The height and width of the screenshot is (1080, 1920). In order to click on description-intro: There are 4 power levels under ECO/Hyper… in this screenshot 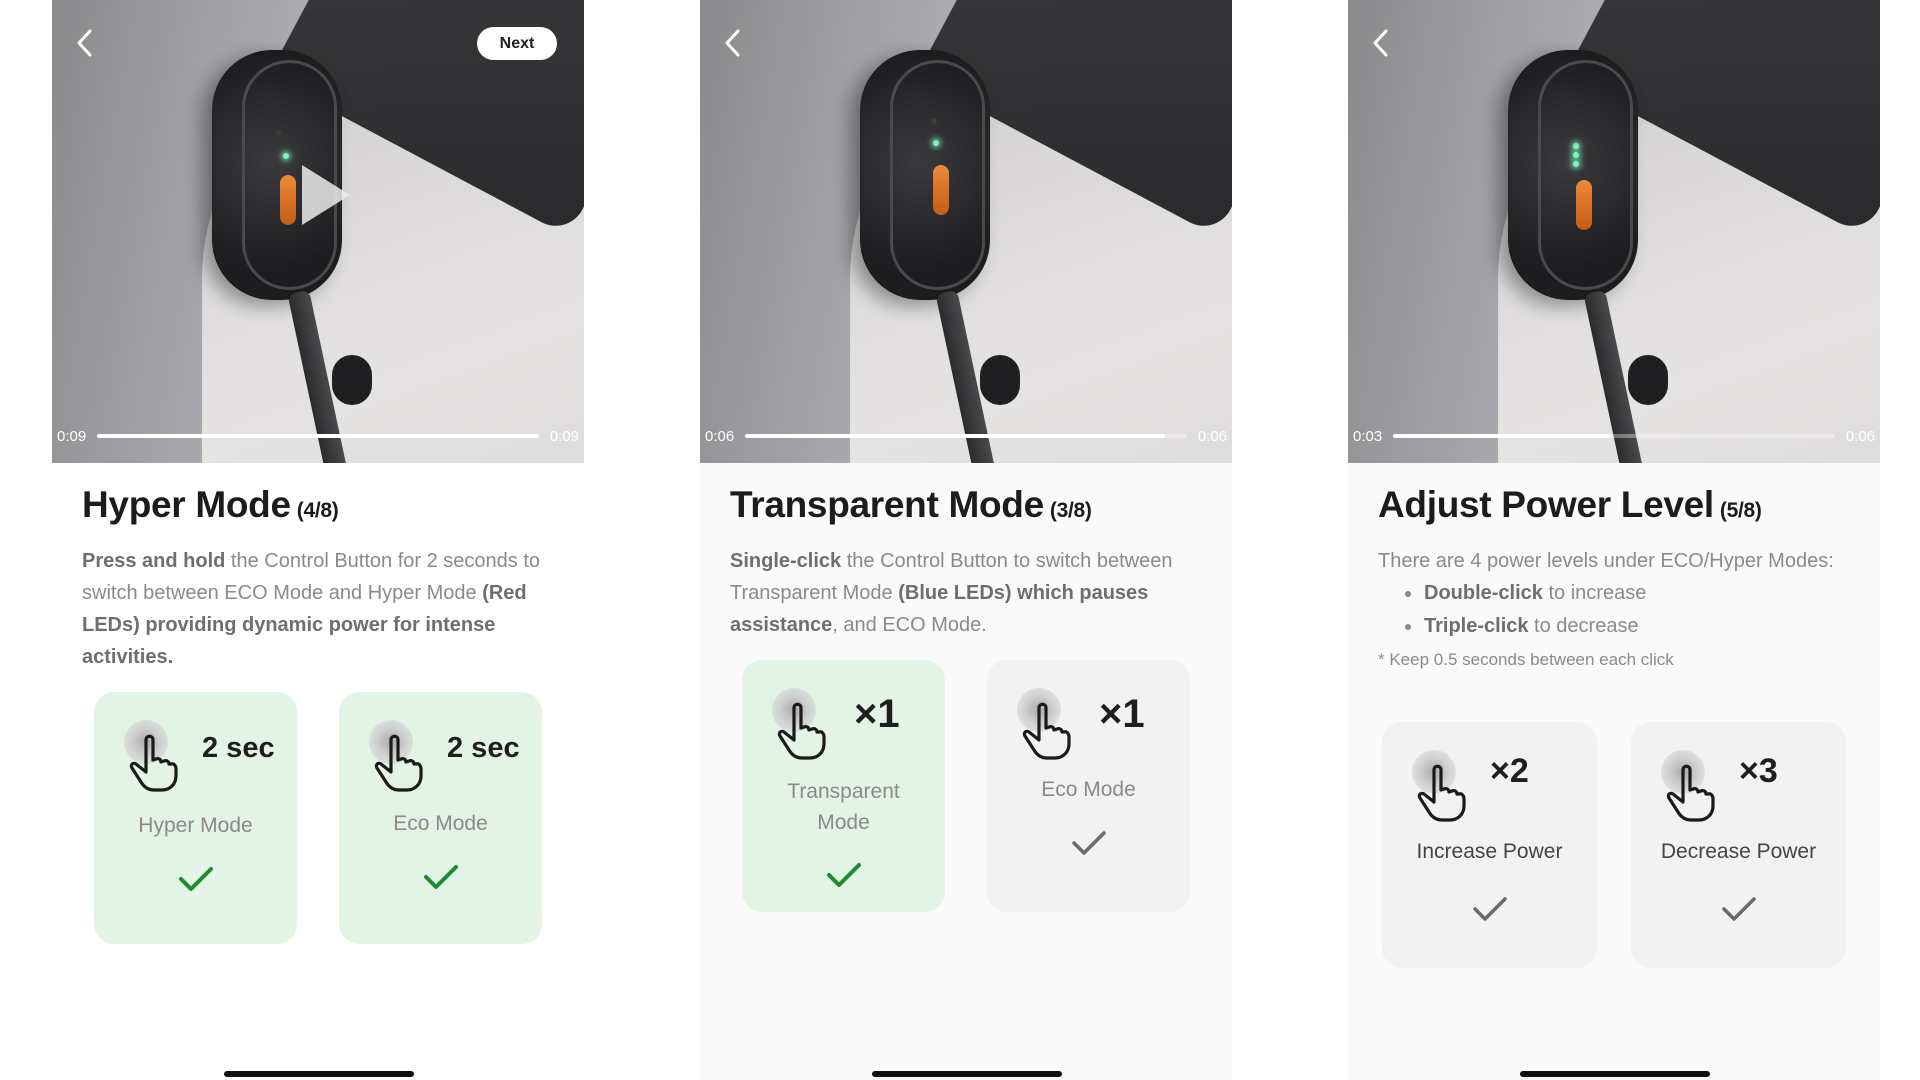, I will do `click(1606, 561)`.